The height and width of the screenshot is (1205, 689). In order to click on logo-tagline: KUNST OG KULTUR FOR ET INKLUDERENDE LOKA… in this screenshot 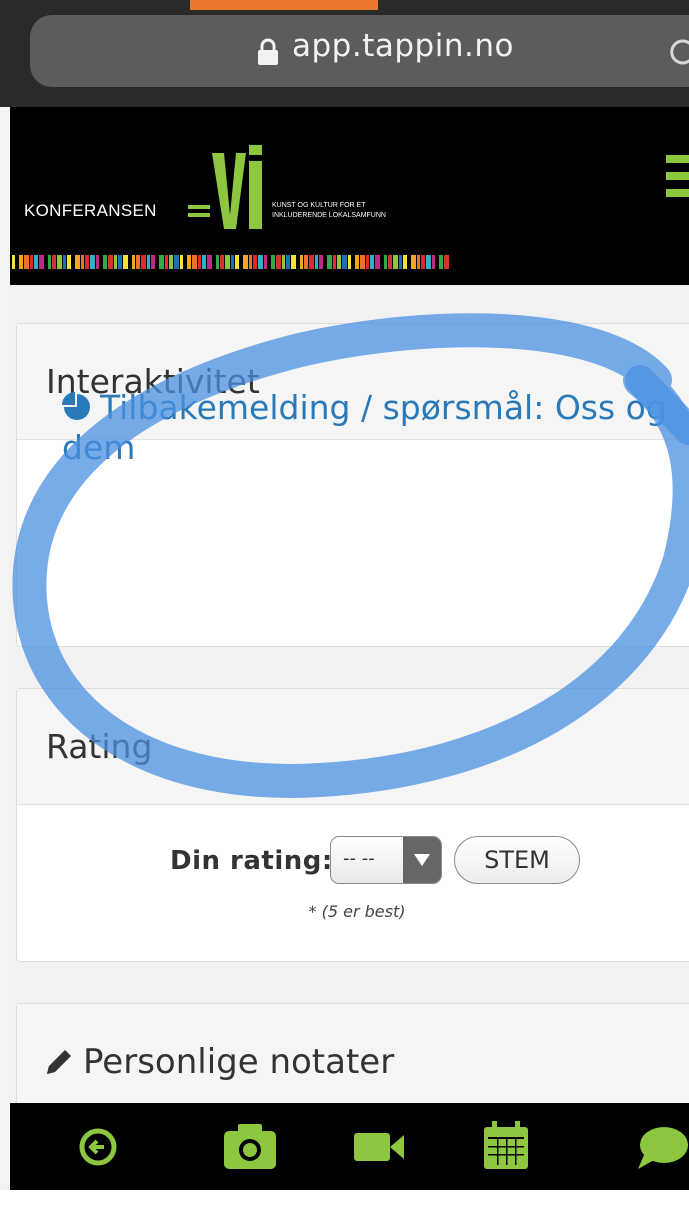, I will do `click(372, 211)`.